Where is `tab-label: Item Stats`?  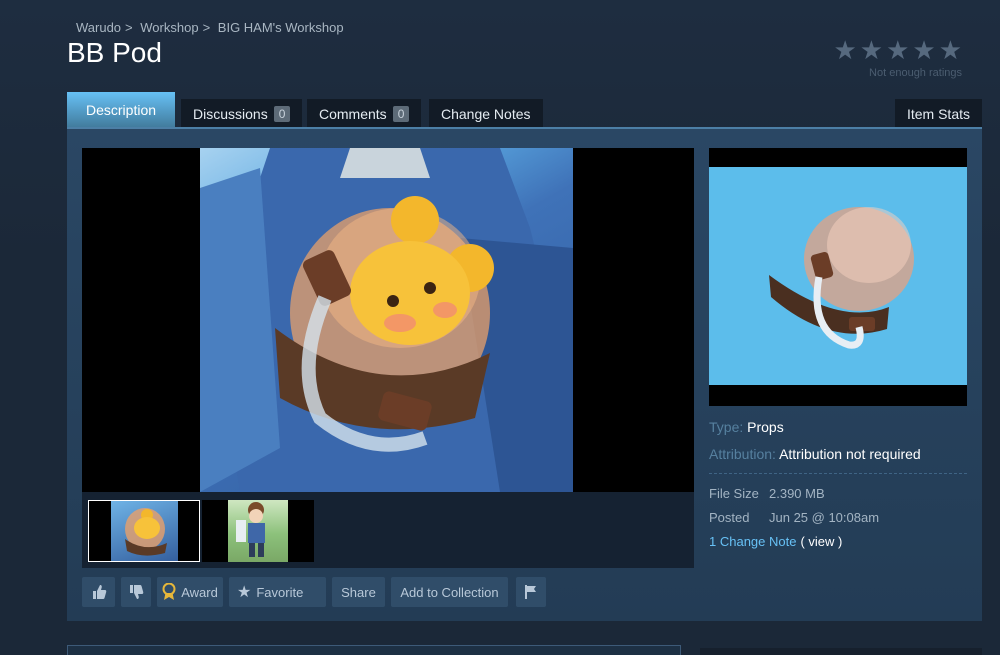
tab-label: Item Stats is located at coordinates (938, 113).